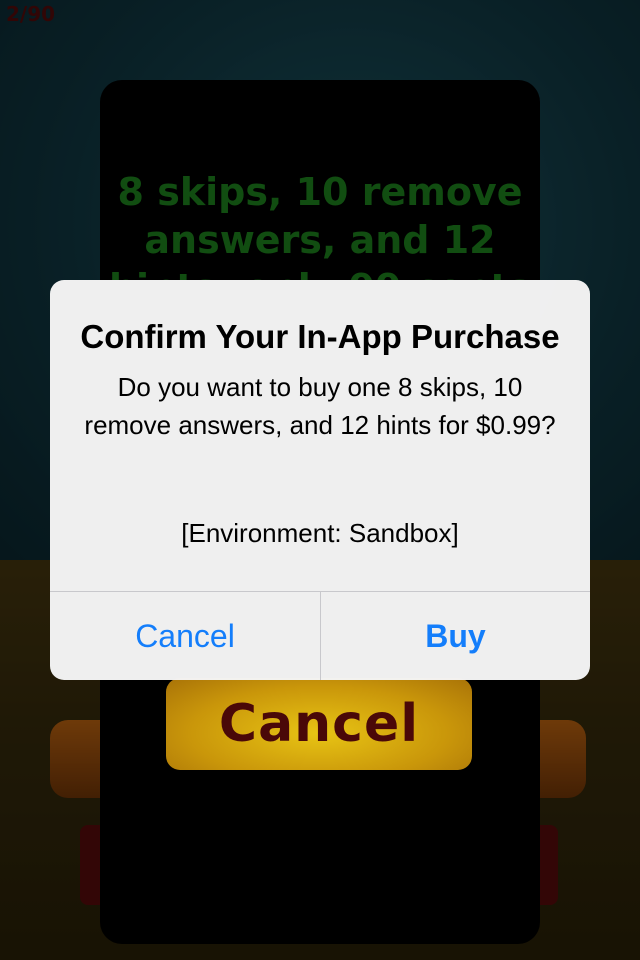 The height and width of the screenshot is (960, 640). I want to click on alert-title: Confirm Your In-App Purchase, so click(320, 336).